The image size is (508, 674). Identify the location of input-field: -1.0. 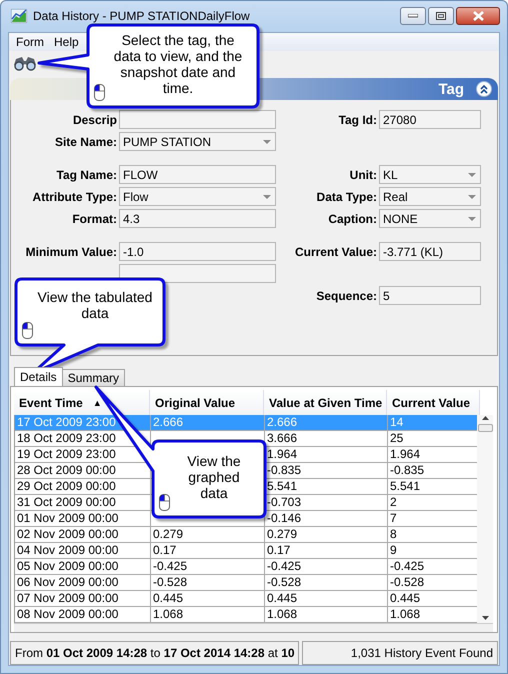
(197, 252).